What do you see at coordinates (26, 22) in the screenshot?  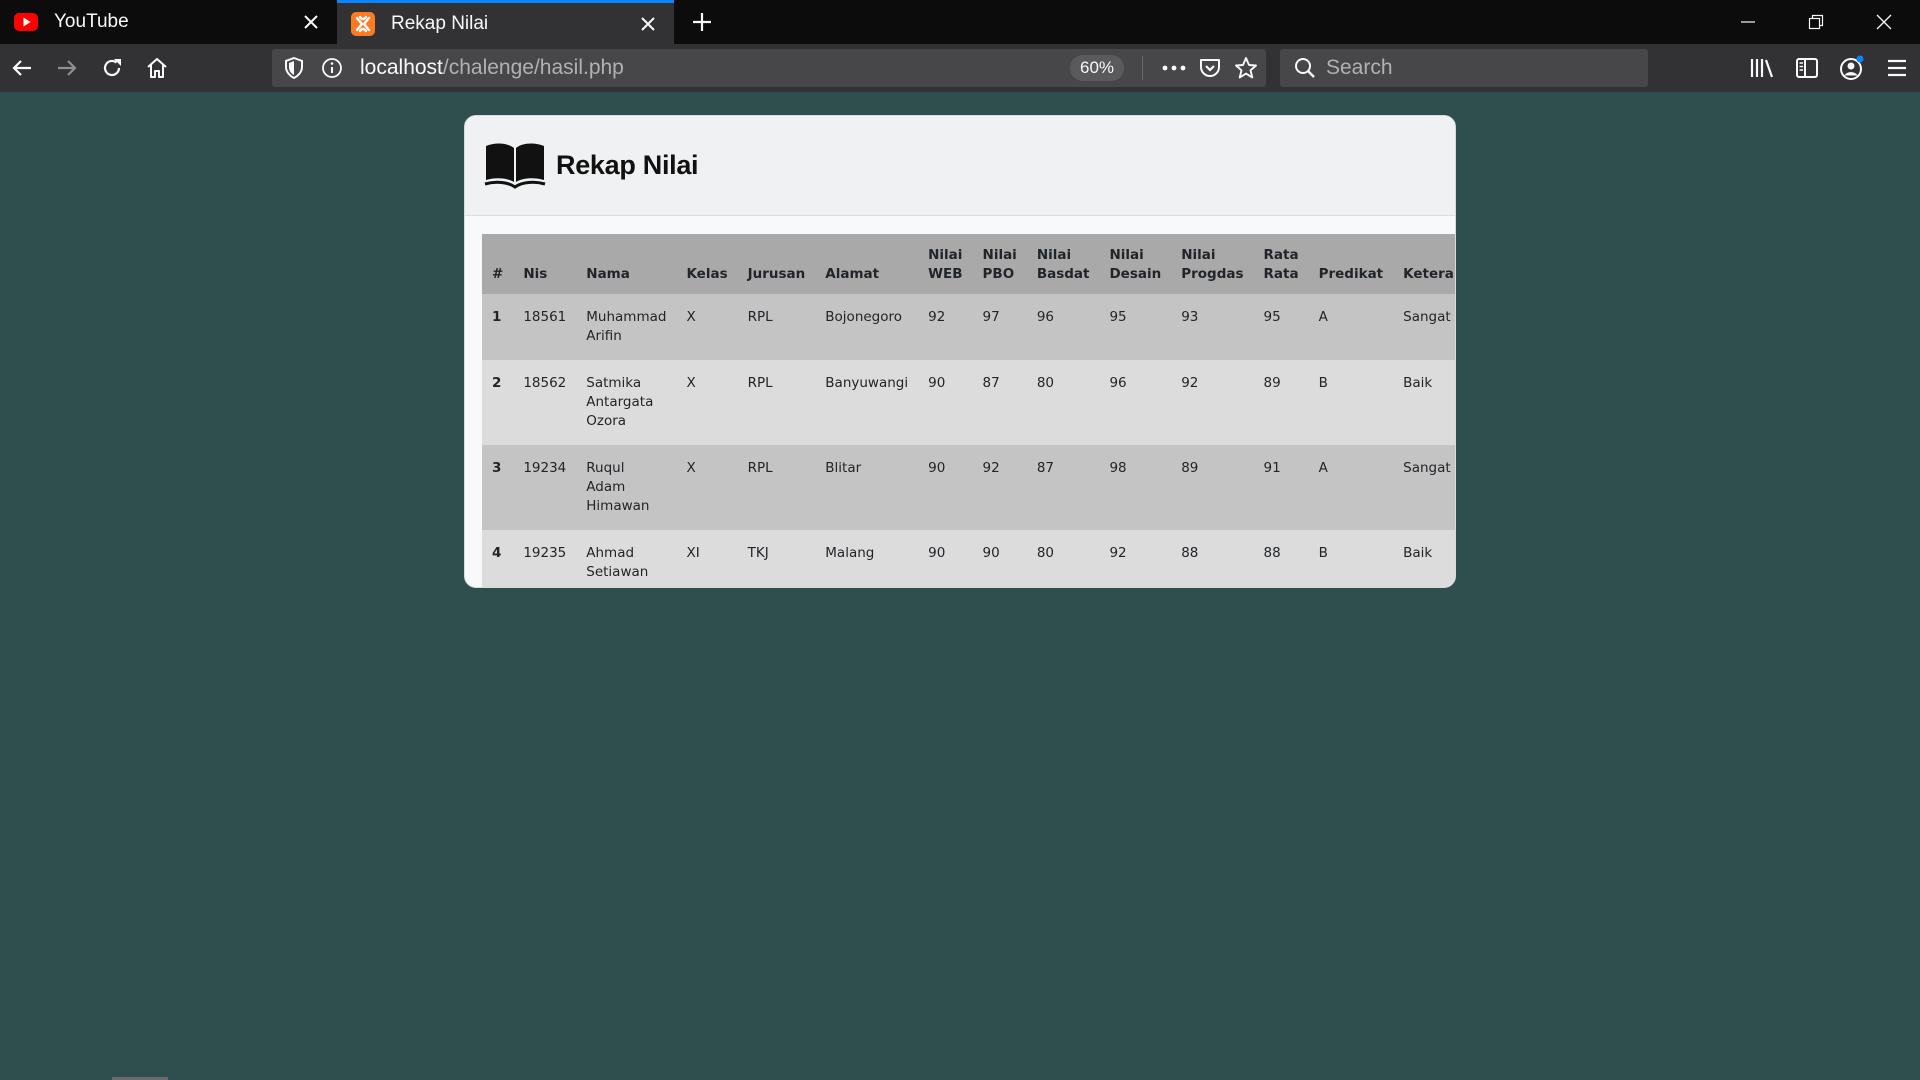 I see `youtube-icon` at bounding box center [26, 22].